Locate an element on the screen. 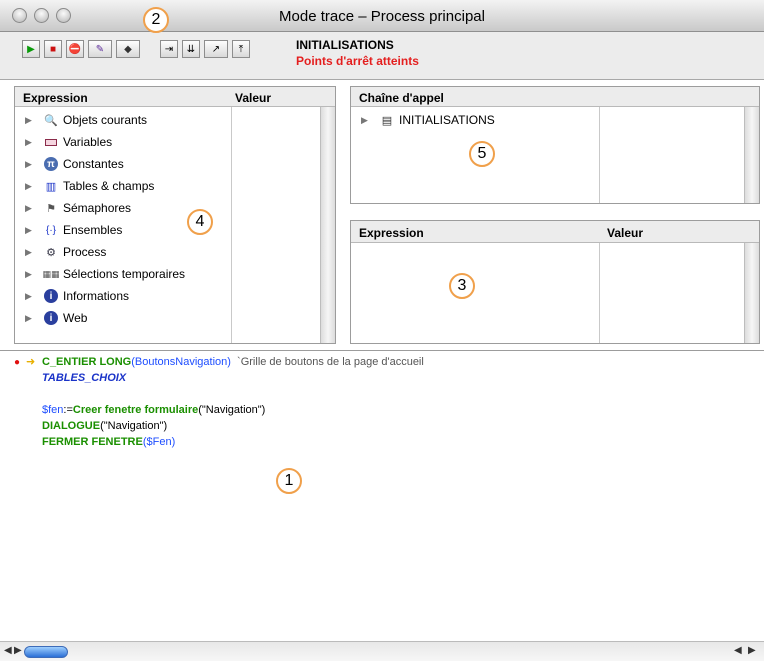 This screenshot has height=661, width=764. step-into-button: ⇊ is located at coordinates (191, 49).